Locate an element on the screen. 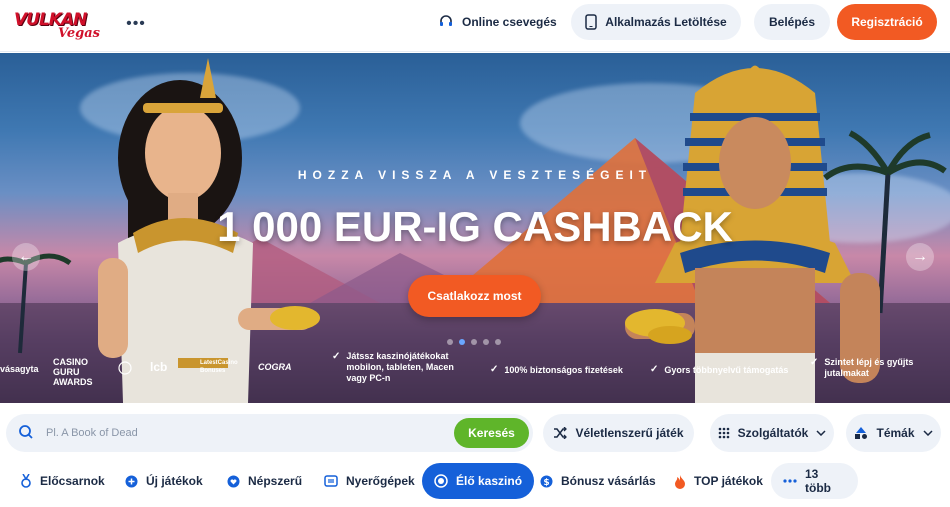 Image resolution: width=950 pixels, height=507 pixels. slide-dot-active is located at coordinates (462, 342).